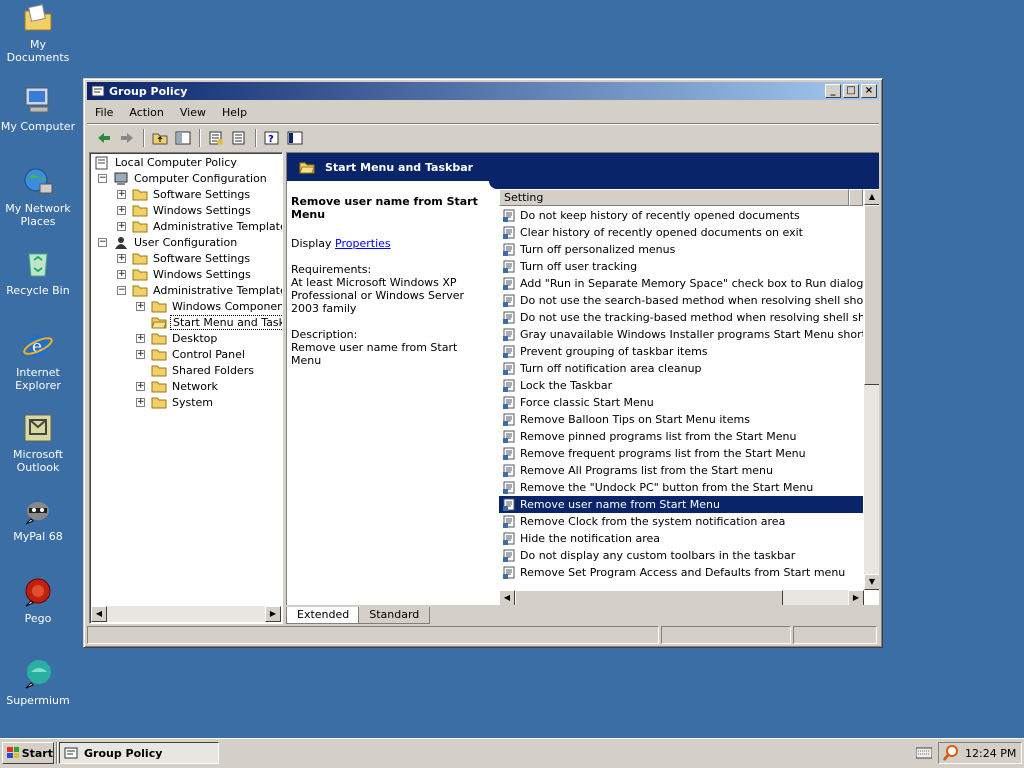 This screenshot has width=1024, height=768. Describe the element at coordinates (681, 538) in the screenshot. I see `list-item: Hide the notification area` at that location.